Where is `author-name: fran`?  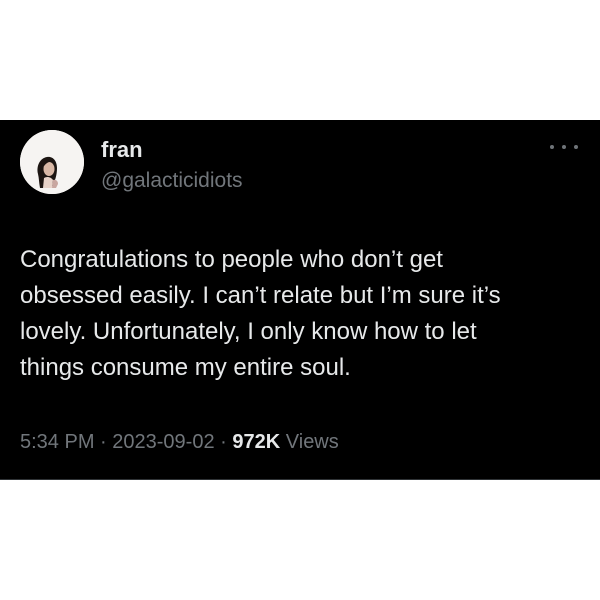 author-name: fran is located at coordinates (122, 150).